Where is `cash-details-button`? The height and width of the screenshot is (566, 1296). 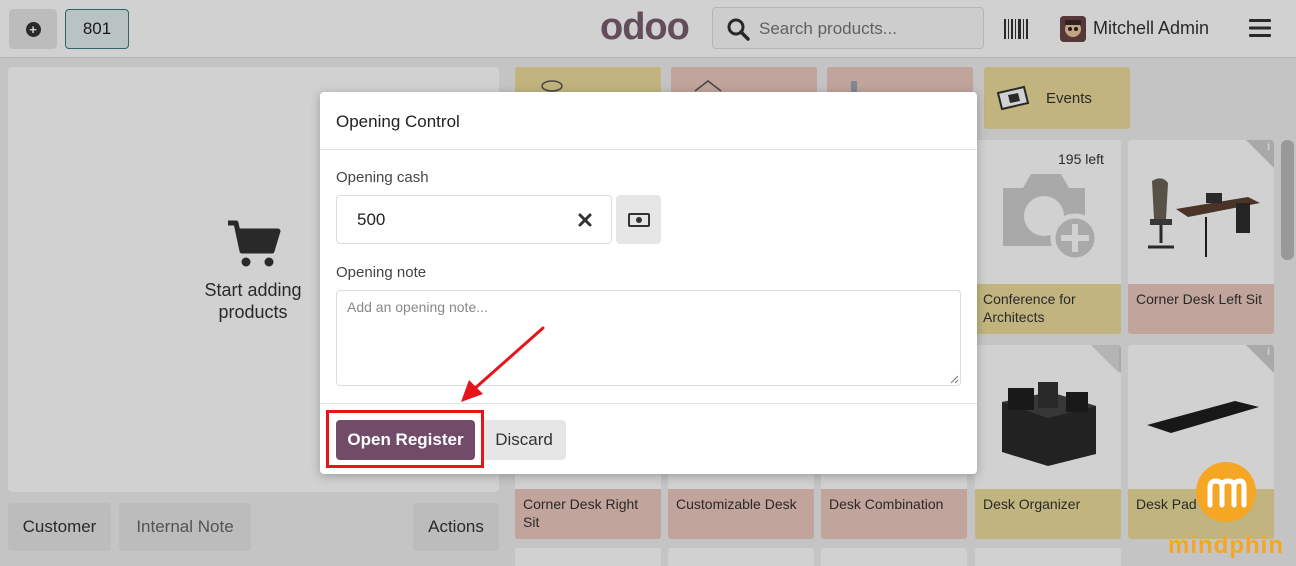
cash-details-button is located at coordinates (638, 219).